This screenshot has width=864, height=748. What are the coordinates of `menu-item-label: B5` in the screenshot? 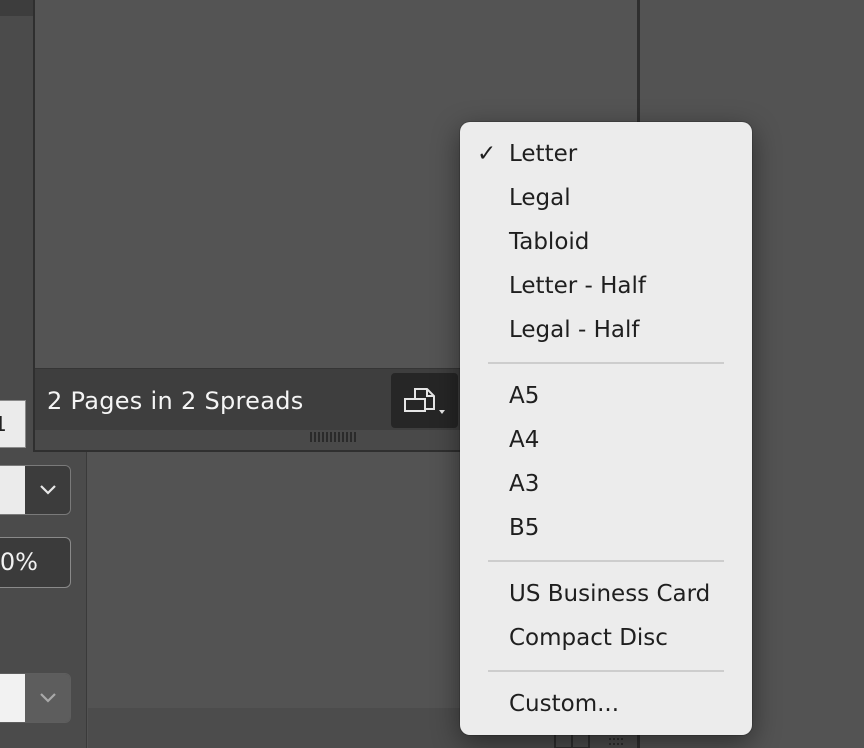 It's located at (524, 528).